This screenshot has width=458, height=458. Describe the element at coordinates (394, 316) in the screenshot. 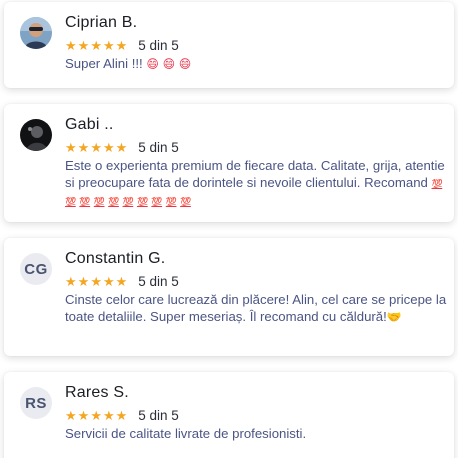

I see `handshake-icon: 🤝` at that location.